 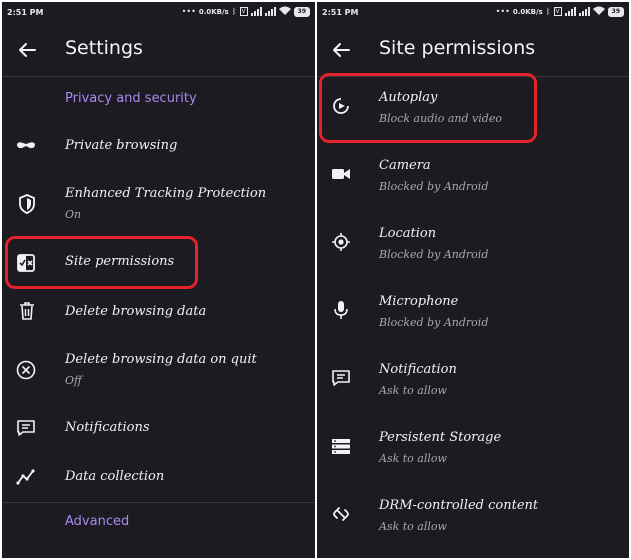 What do you see at coordinates (104, 48) in the screenshot?
I see `page-title: Settings` at bounding box center [104, 48].